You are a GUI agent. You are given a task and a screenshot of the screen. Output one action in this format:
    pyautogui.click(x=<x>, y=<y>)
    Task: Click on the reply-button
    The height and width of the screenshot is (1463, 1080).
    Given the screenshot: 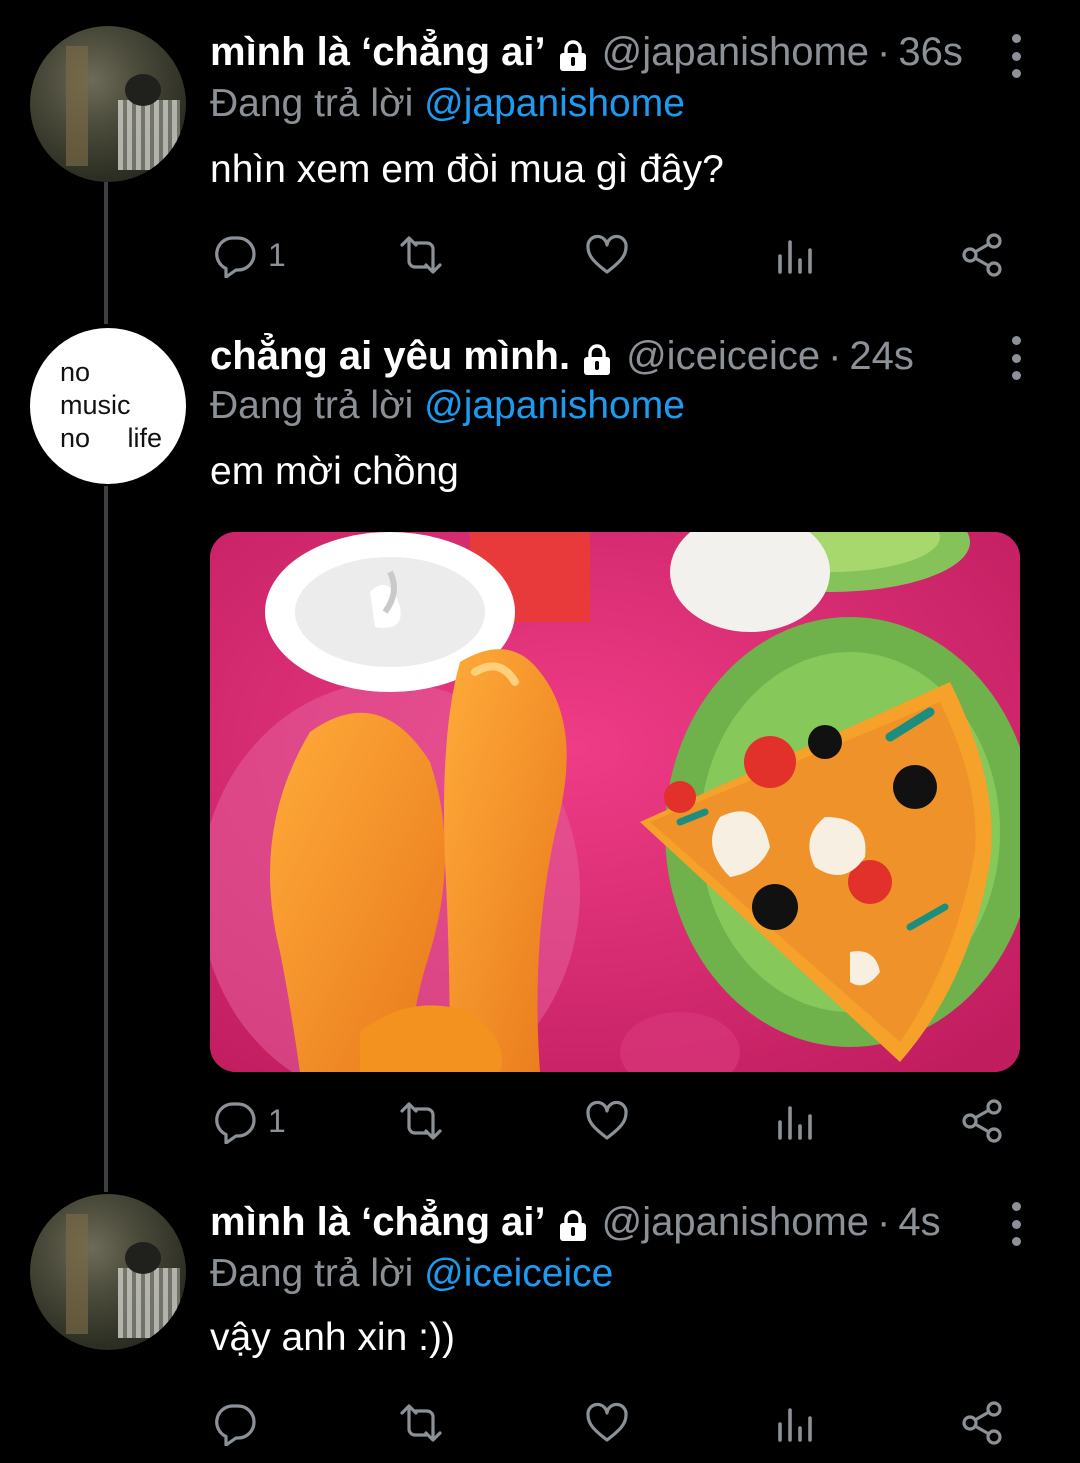 What is the action you would take?
    pyautogui.click(x=235, y=1423)
    